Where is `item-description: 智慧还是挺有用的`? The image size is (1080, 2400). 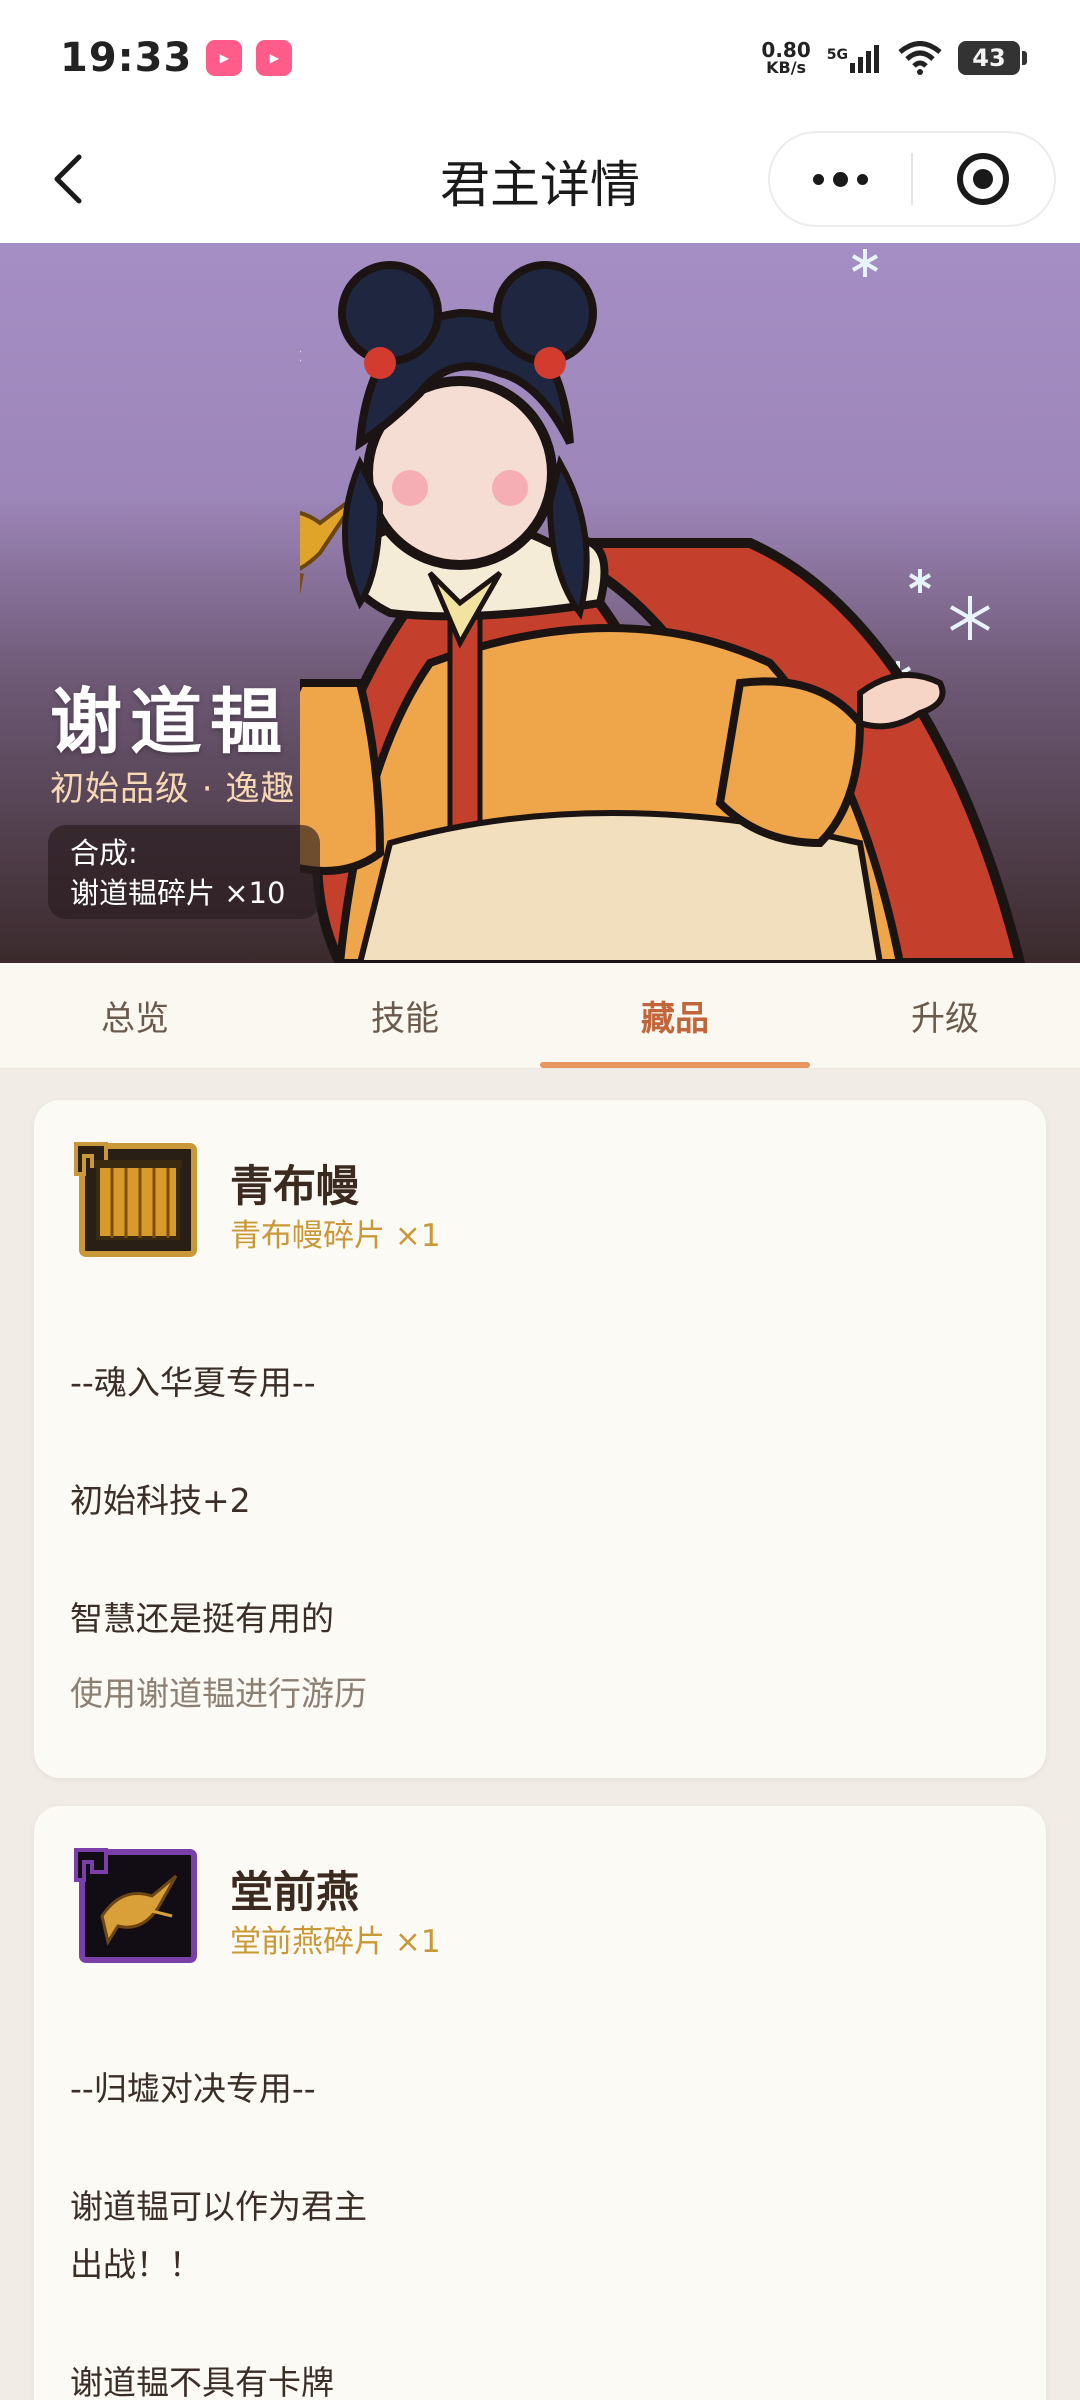 item-description: 智慧还是挺有用的 is located at coordinates (202, 1618).